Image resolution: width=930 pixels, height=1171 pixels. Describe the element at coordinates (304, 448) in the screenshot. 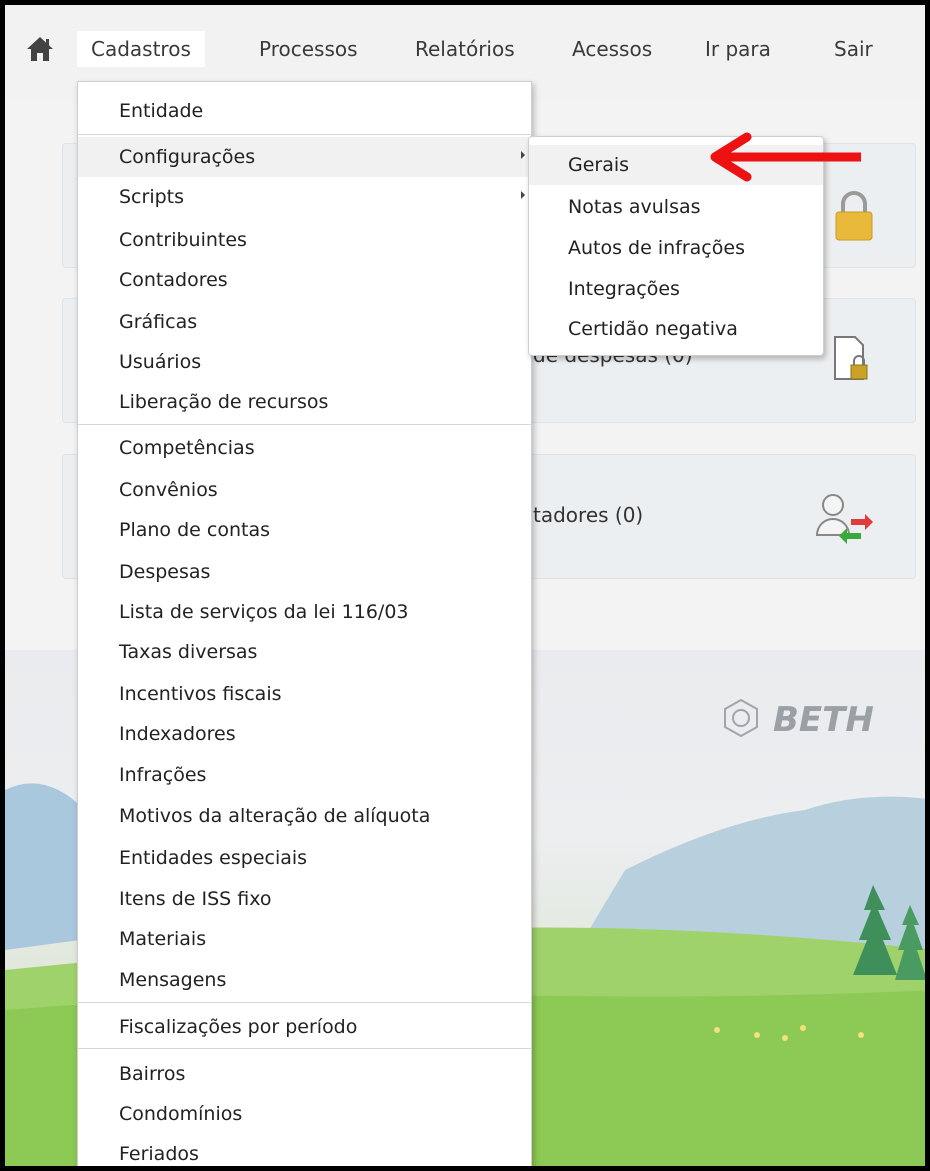

I see `menu-item-competencias: Competências` at that location.